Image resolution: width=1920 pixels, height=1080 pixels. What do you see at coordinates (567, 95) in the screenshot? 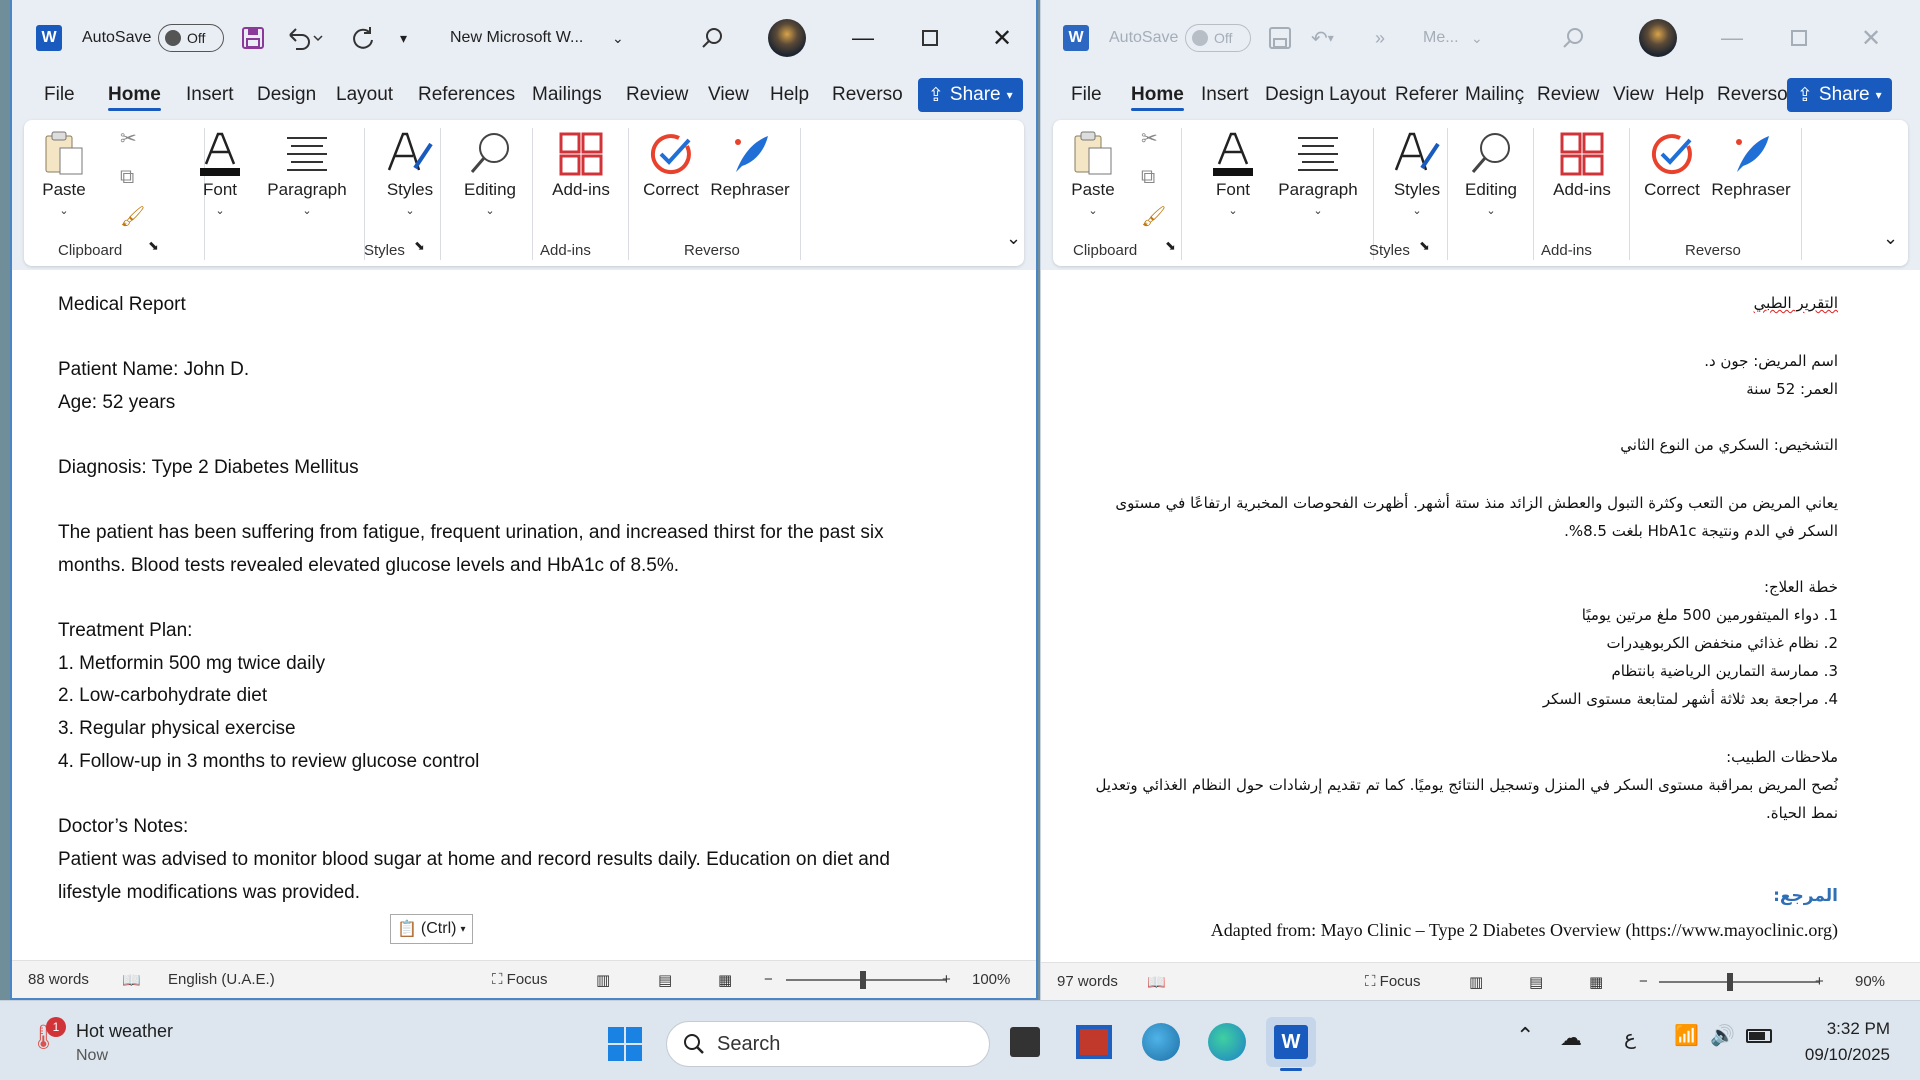
I see `tab-mailings: Mailings` at bounding box center [567, 95].